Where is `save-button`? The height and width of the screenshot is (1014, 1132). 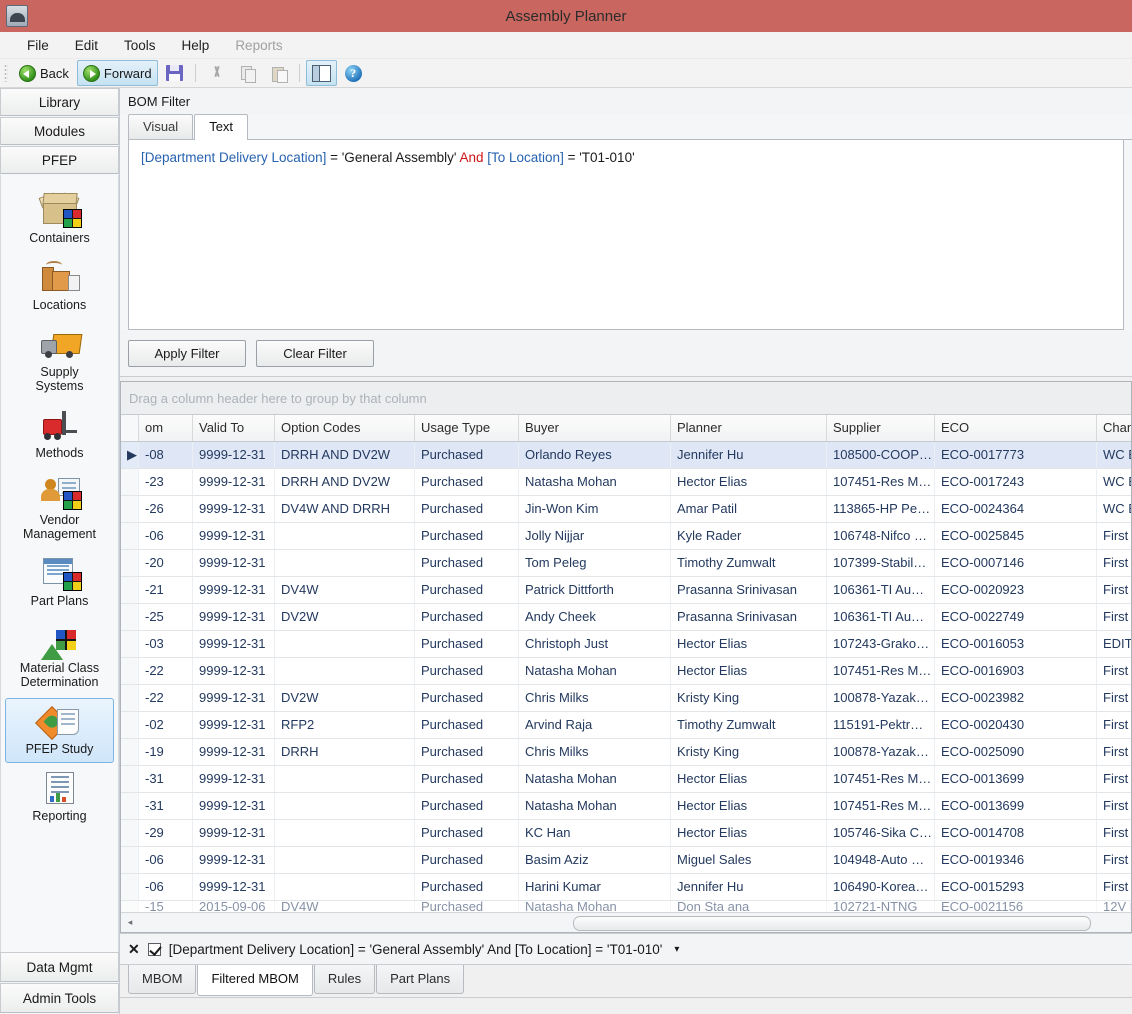 save-button is located at coordinates (174, 73).